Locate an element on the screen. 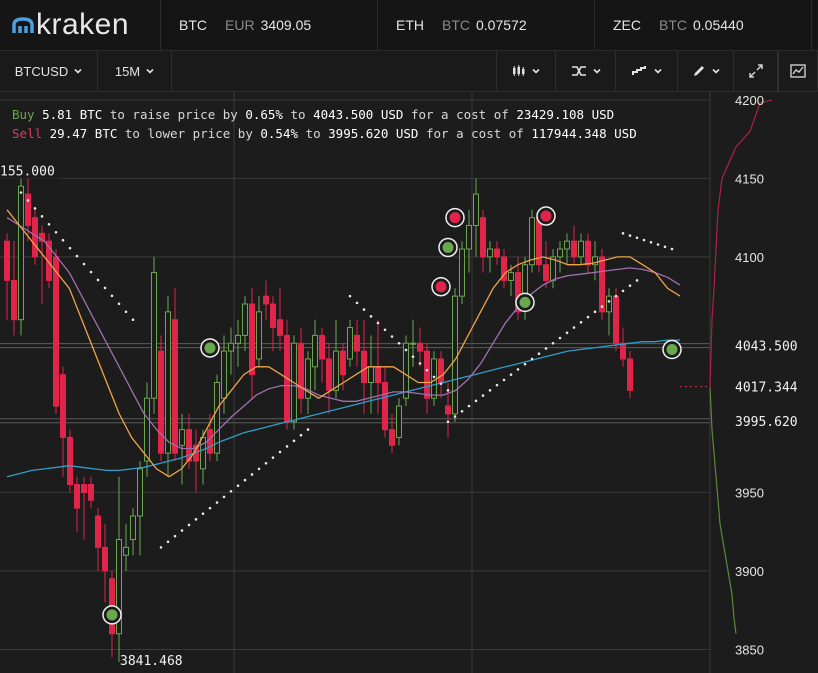 The width and height of the screenshot is (818, 673). ticker-btc: BTC EUR 3409.05 is located at coordinates (268, 25).